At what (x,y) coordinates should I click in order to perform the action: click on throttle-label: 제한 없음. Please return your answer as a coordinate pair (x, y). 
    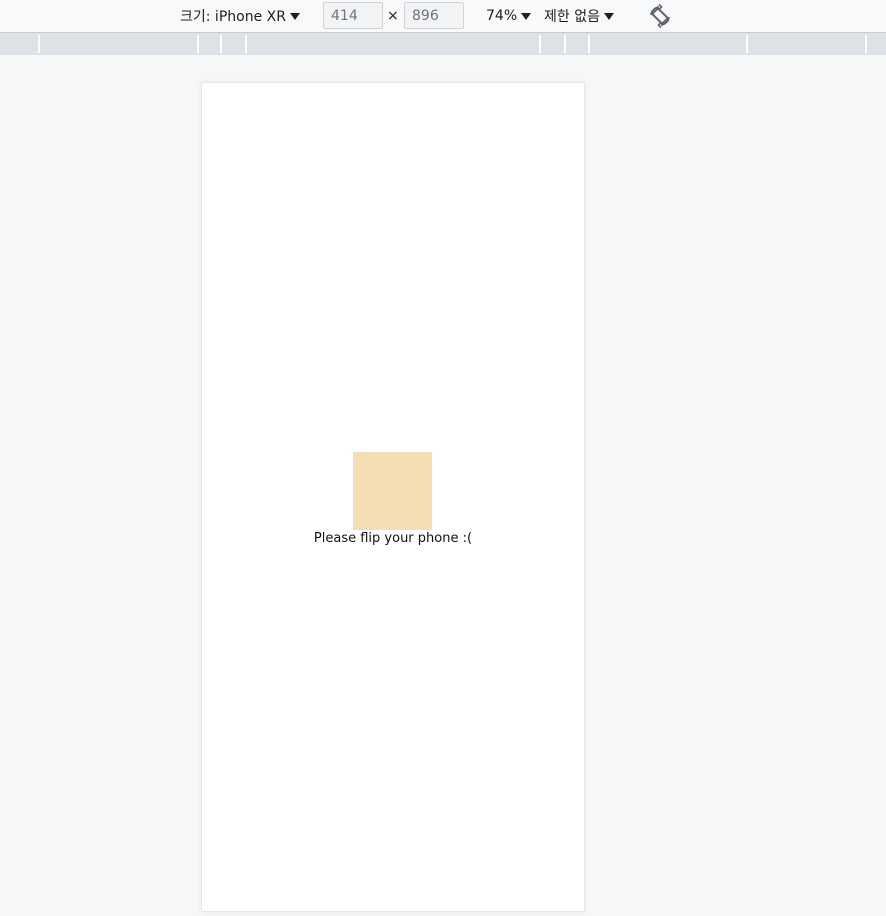
    Looking at the image, I should click on (572, 17).